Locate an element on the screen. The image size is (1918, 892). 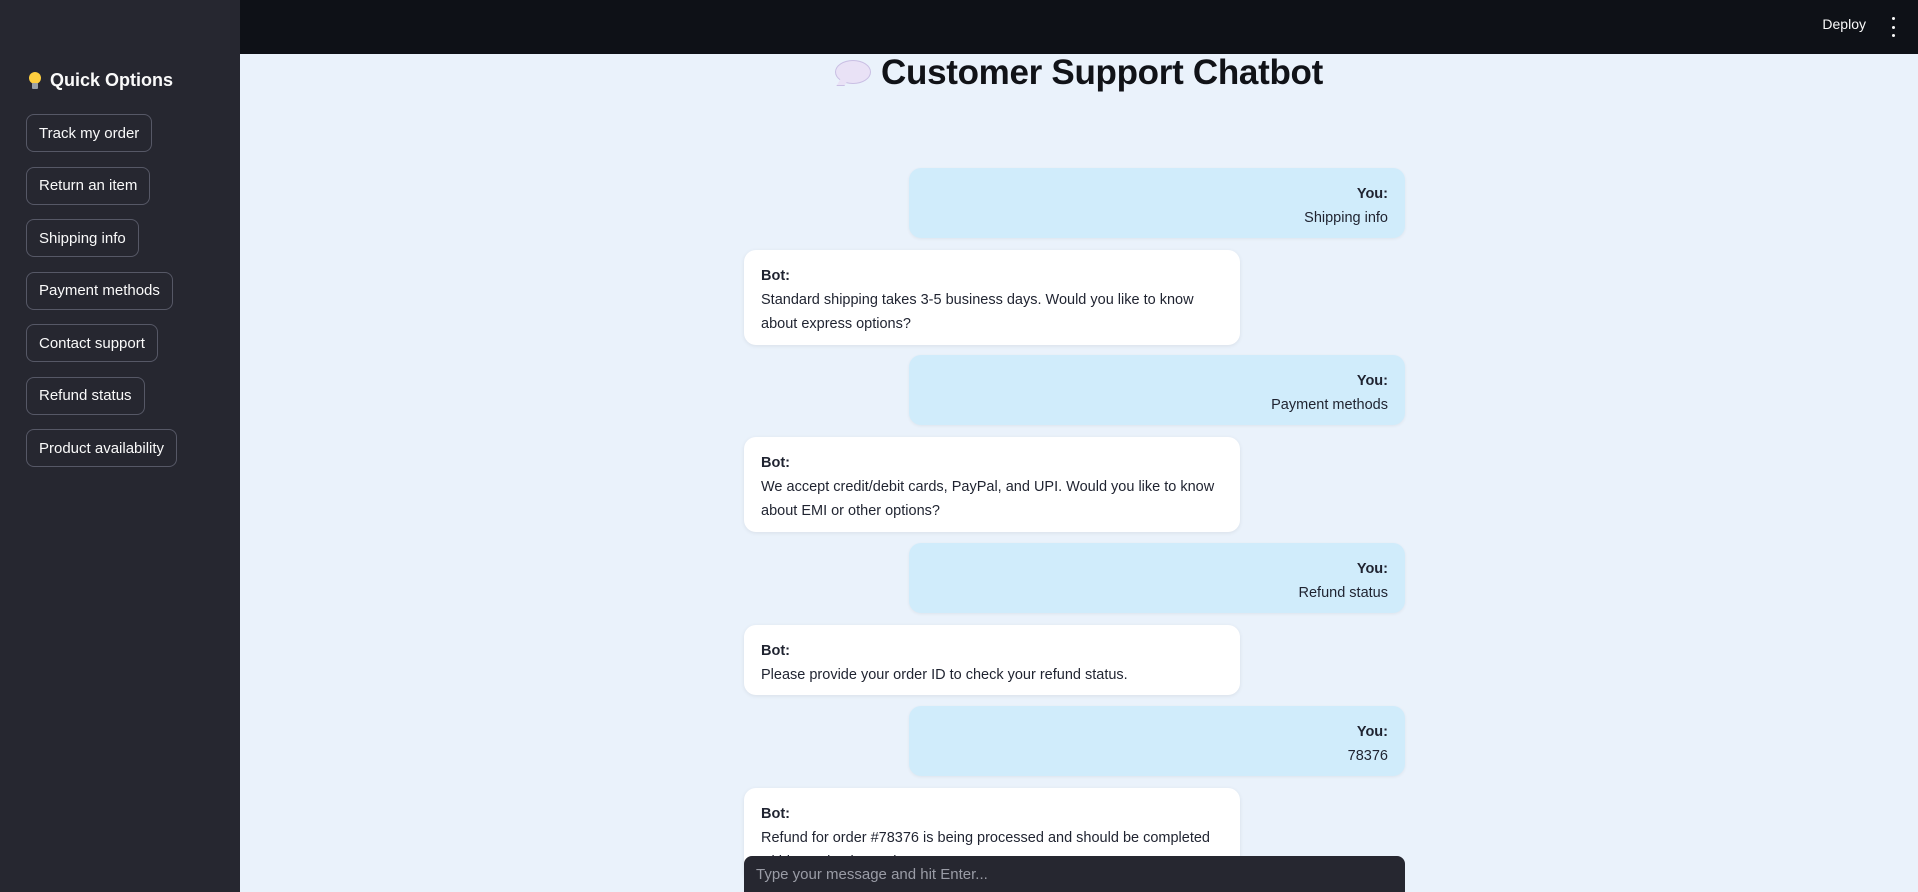
quick-option-payment-methods: Payment methods is located at coordinates (99, 290).